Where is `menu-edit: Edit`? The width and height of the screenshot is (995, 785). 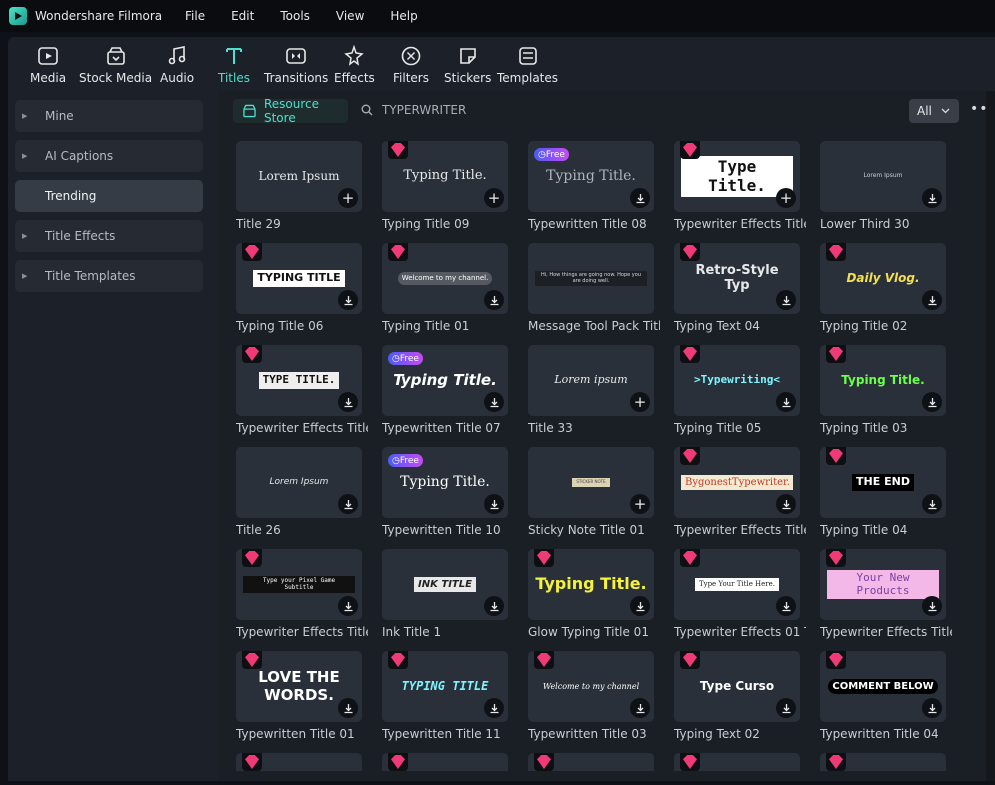
menu-edit: Edit is located at coordinates (242, 16).